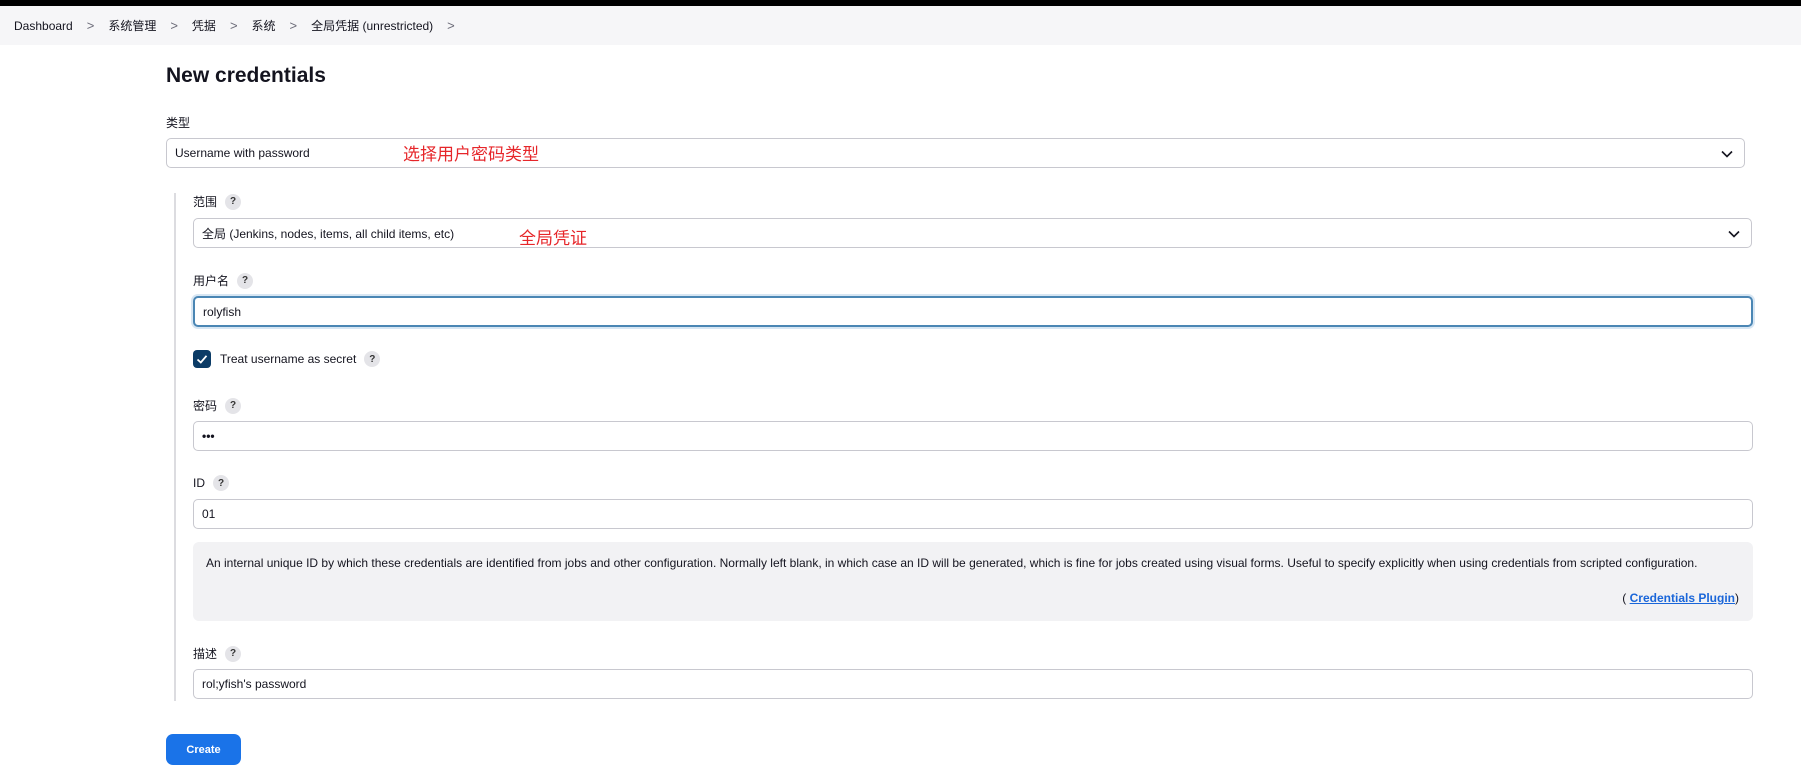 The width and height of the screenshot is (1801, 775). Describe the element at coordinates (372, 25) in the screenshot. I see `breadcrumb-global-domain: 全局凭据 (unrestricted)` at that location.